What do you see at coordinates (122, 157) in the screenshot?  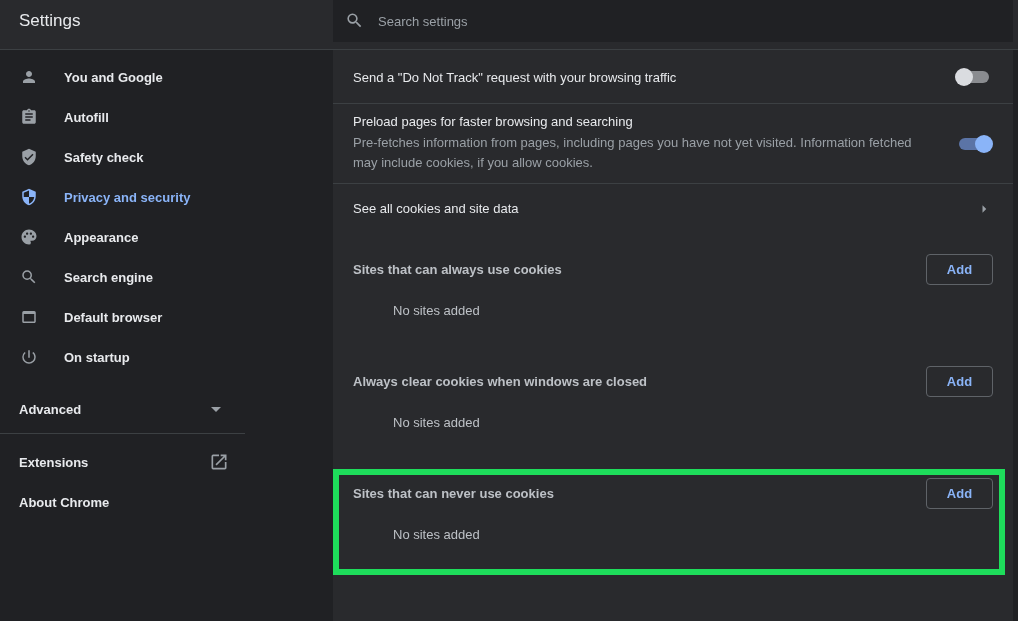 I see `sidebar-item: Safety check` at bounding box center [122, 157].